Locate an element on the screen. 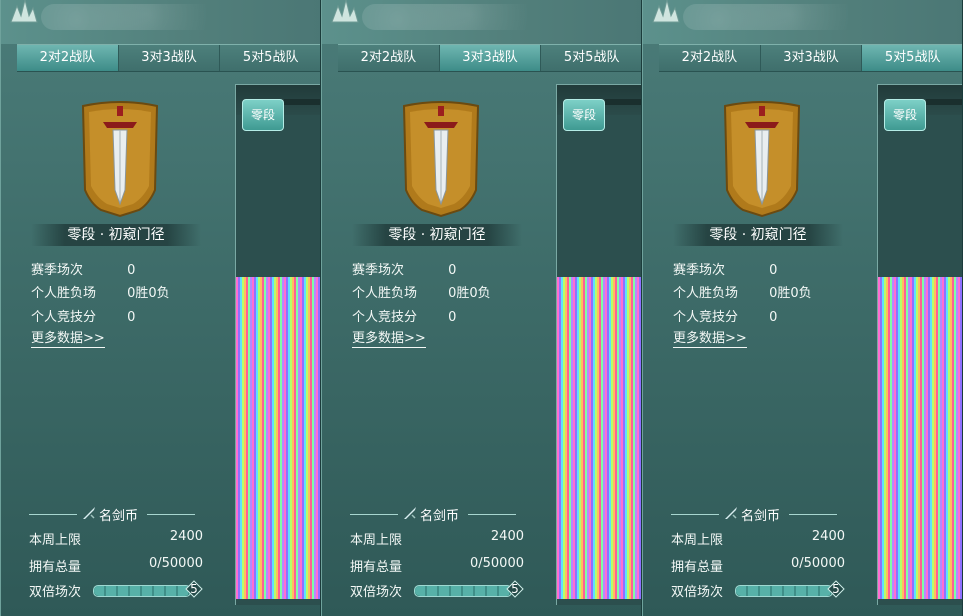  total-owned-value: 0/50000 is located at coordinates (175, 563).